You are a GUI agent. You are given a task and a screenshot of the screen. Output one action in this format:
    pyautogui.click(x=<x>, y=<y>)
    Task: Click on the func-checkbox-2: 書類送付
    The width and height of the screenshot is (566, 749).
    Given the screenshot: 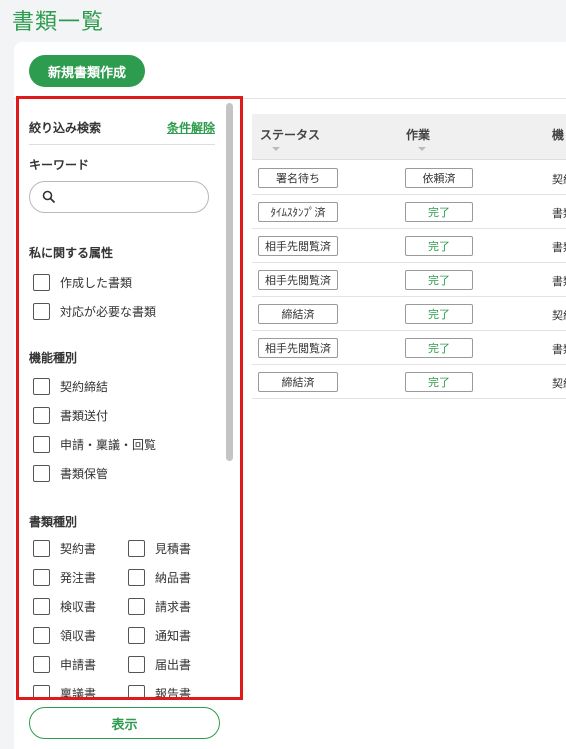 What is the action you would take?
    pyautogui.click(x=70, y=415)
    